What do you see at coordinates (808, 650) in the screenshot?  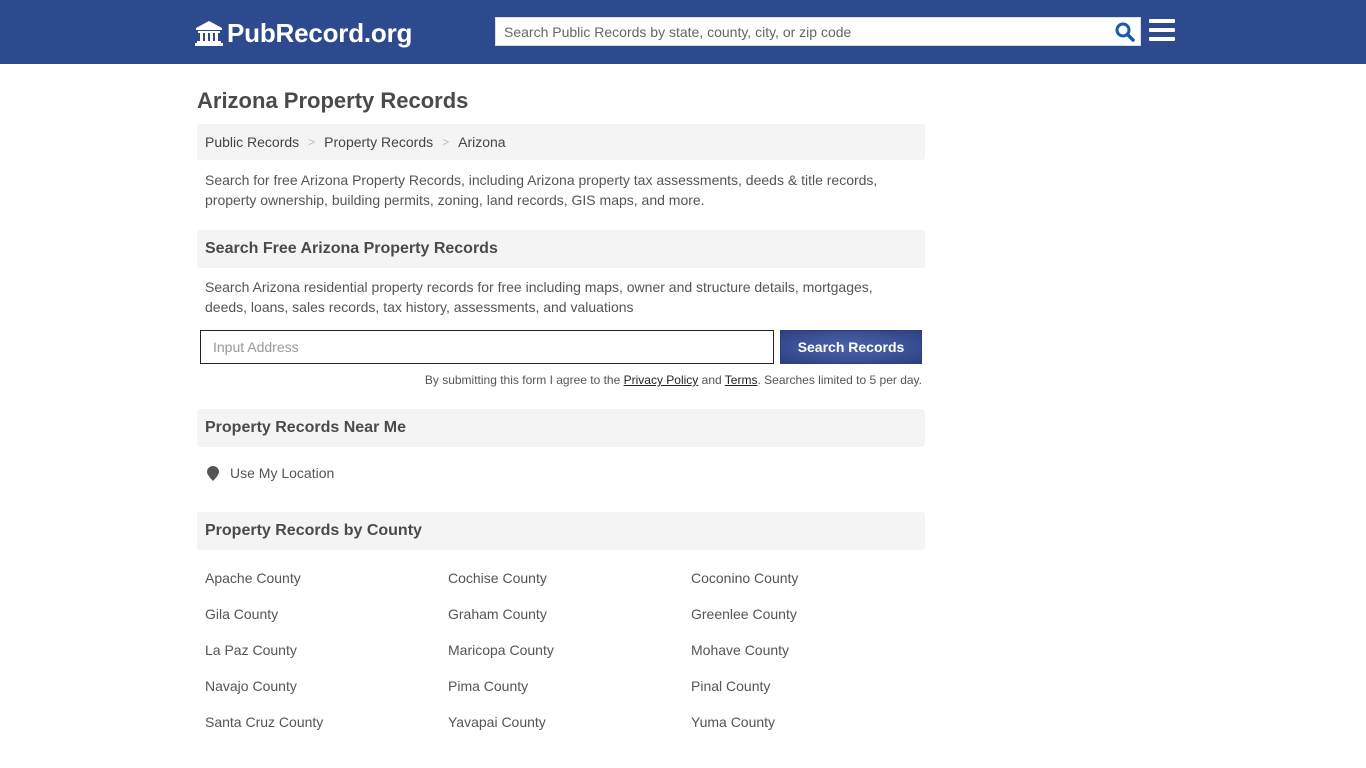 I see `county-link: Mohave County` at bounding box center [808, 650].